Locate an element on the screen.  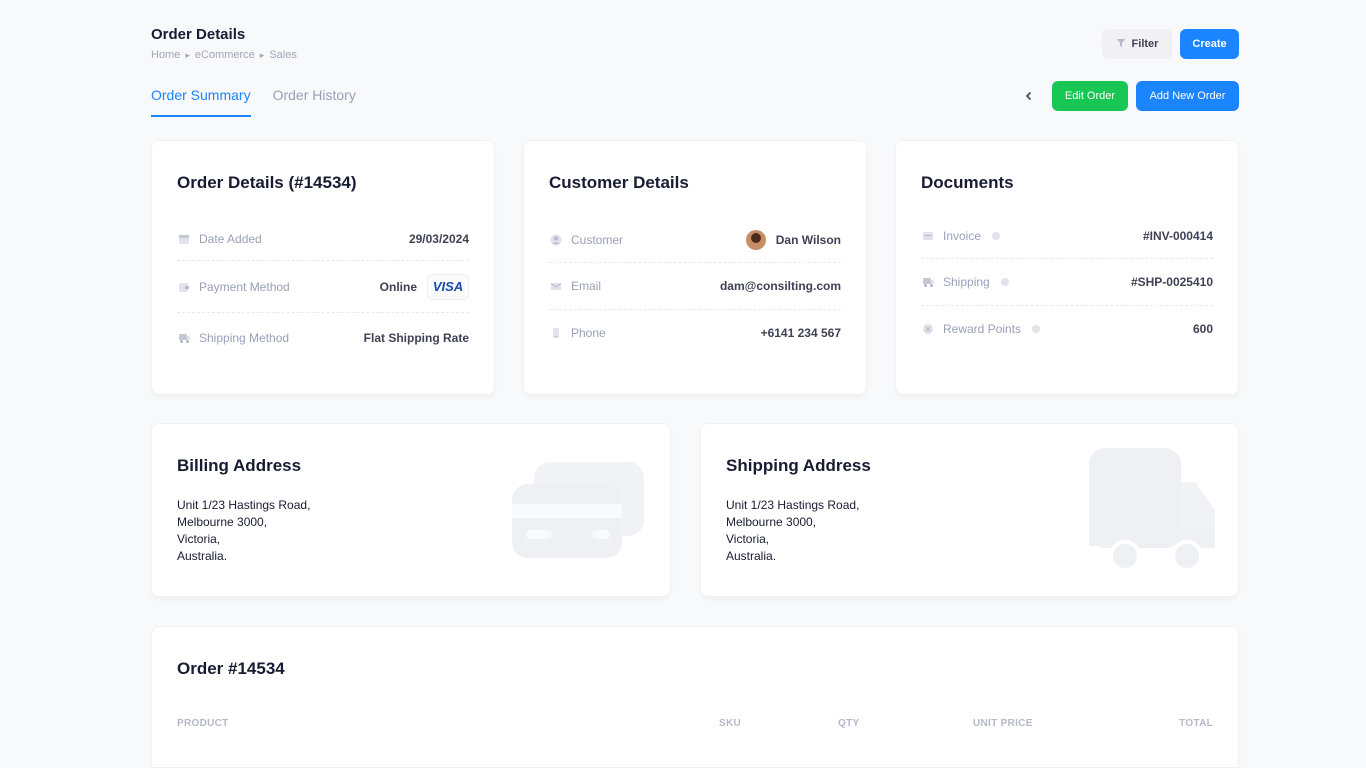
phone-row: Phone +6141 234 567 is located at coordinates (695, 333).